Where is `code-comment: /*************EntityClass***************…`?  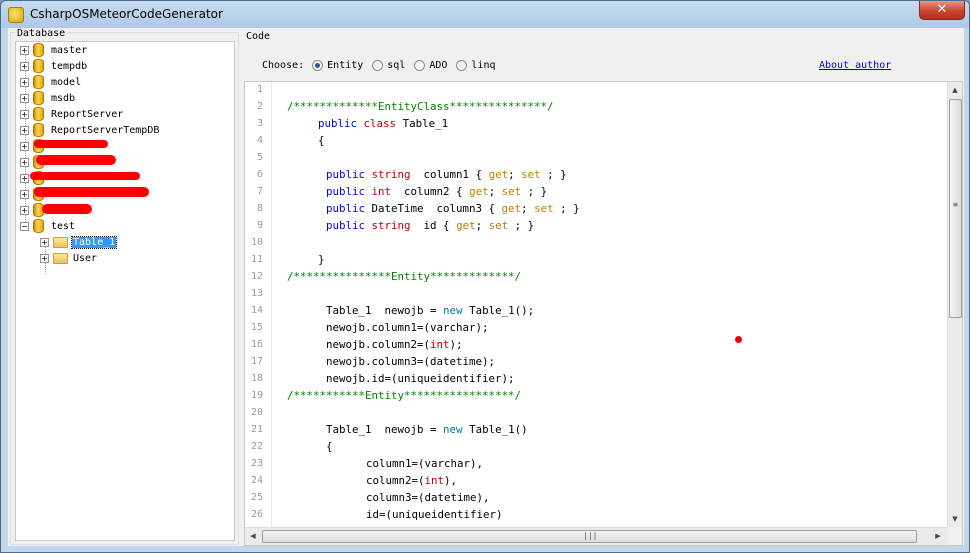 code-comment: /*************EntityClass***************… is located at coordinates (420, 106).